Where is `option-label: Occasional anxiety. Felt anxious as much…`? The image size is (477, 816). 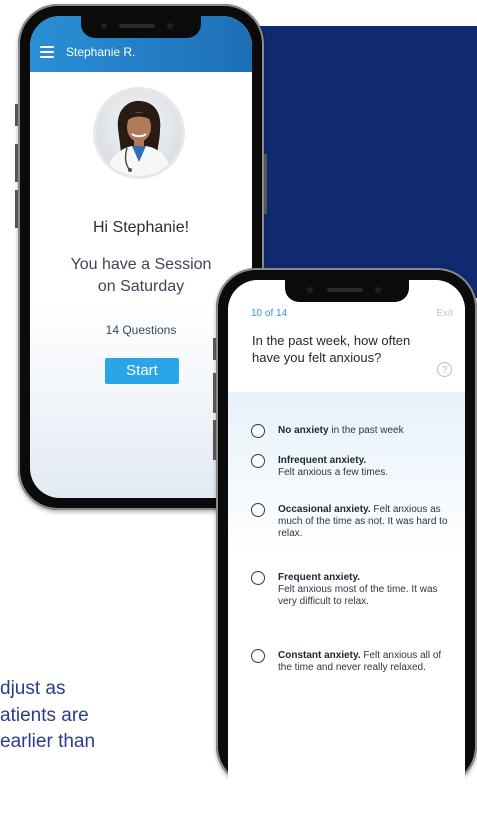
option-label: Occasional anxiety. Felt anxious as much… is located at coordinates (363, 521).